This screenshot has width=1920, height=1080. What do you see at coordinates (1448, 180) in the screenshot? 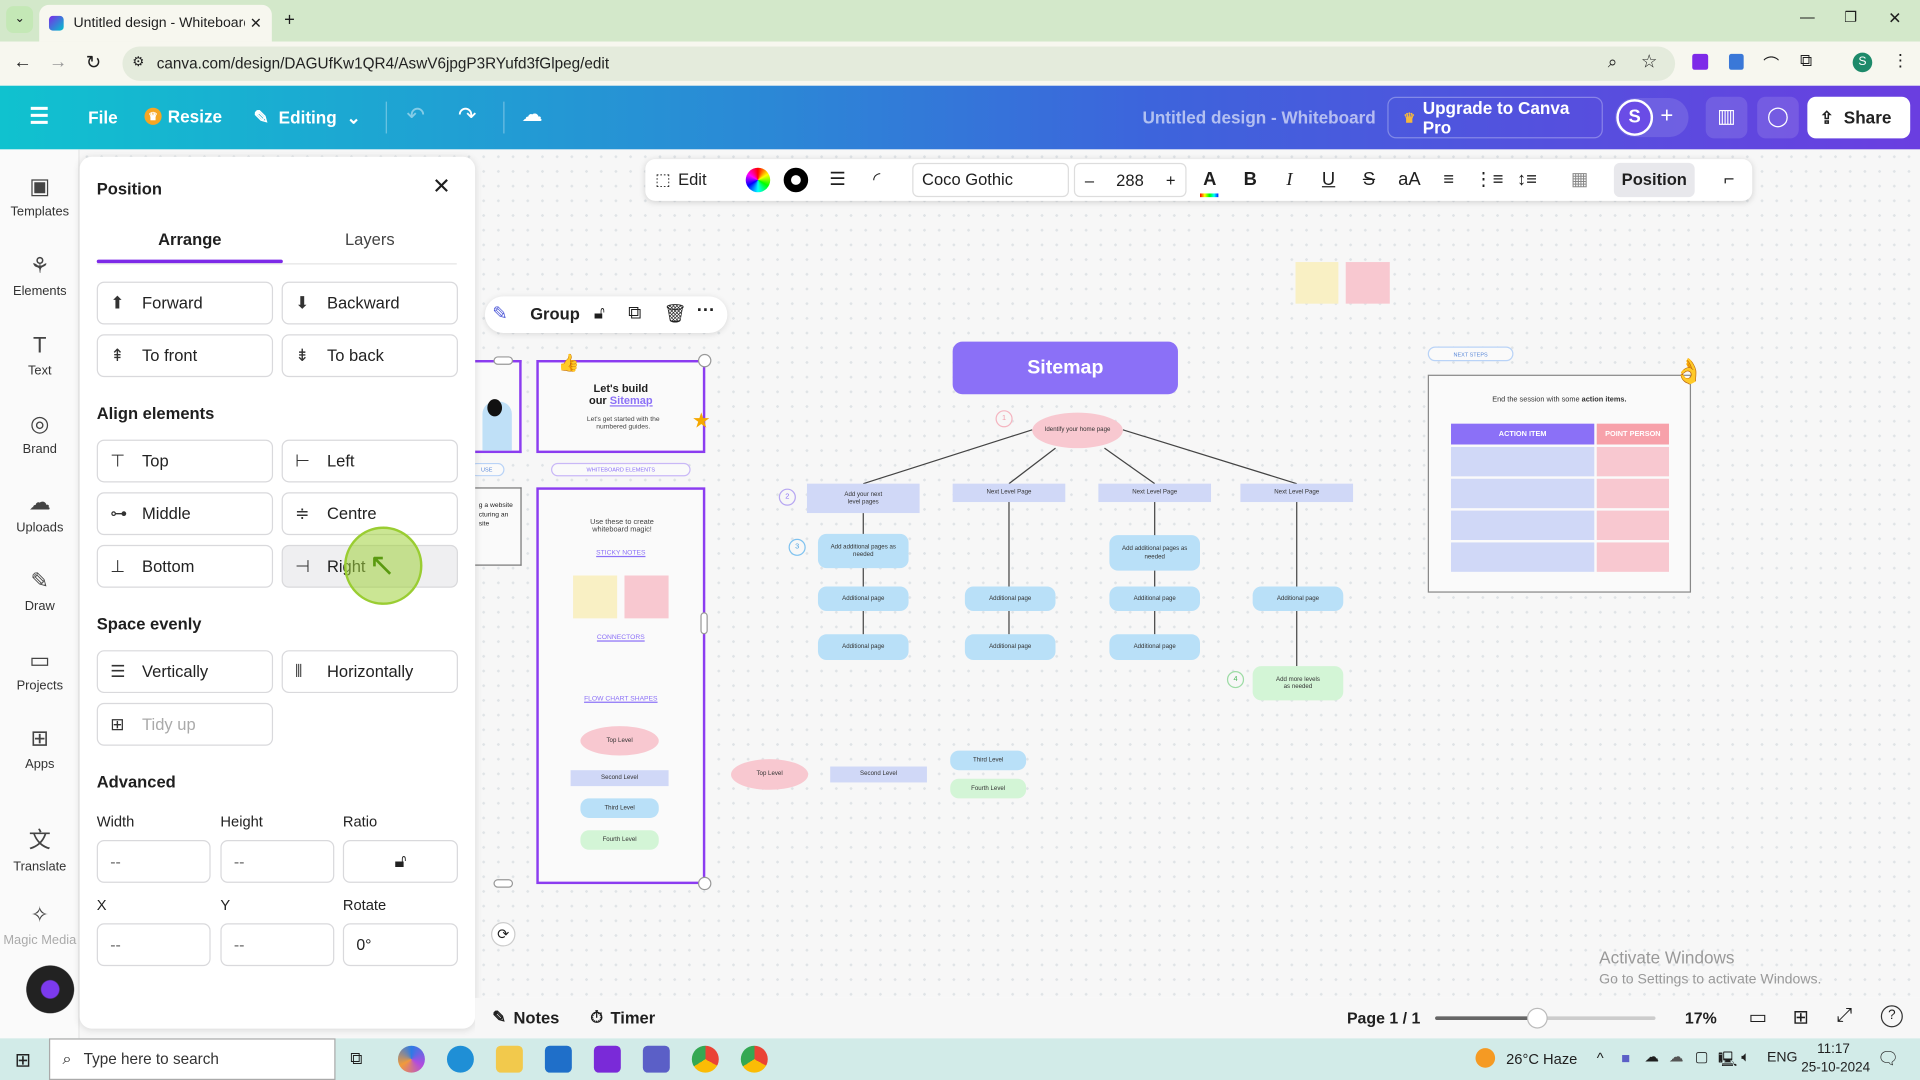
I see `align-center-icon: ≡` at bounding box center [1448, 180].